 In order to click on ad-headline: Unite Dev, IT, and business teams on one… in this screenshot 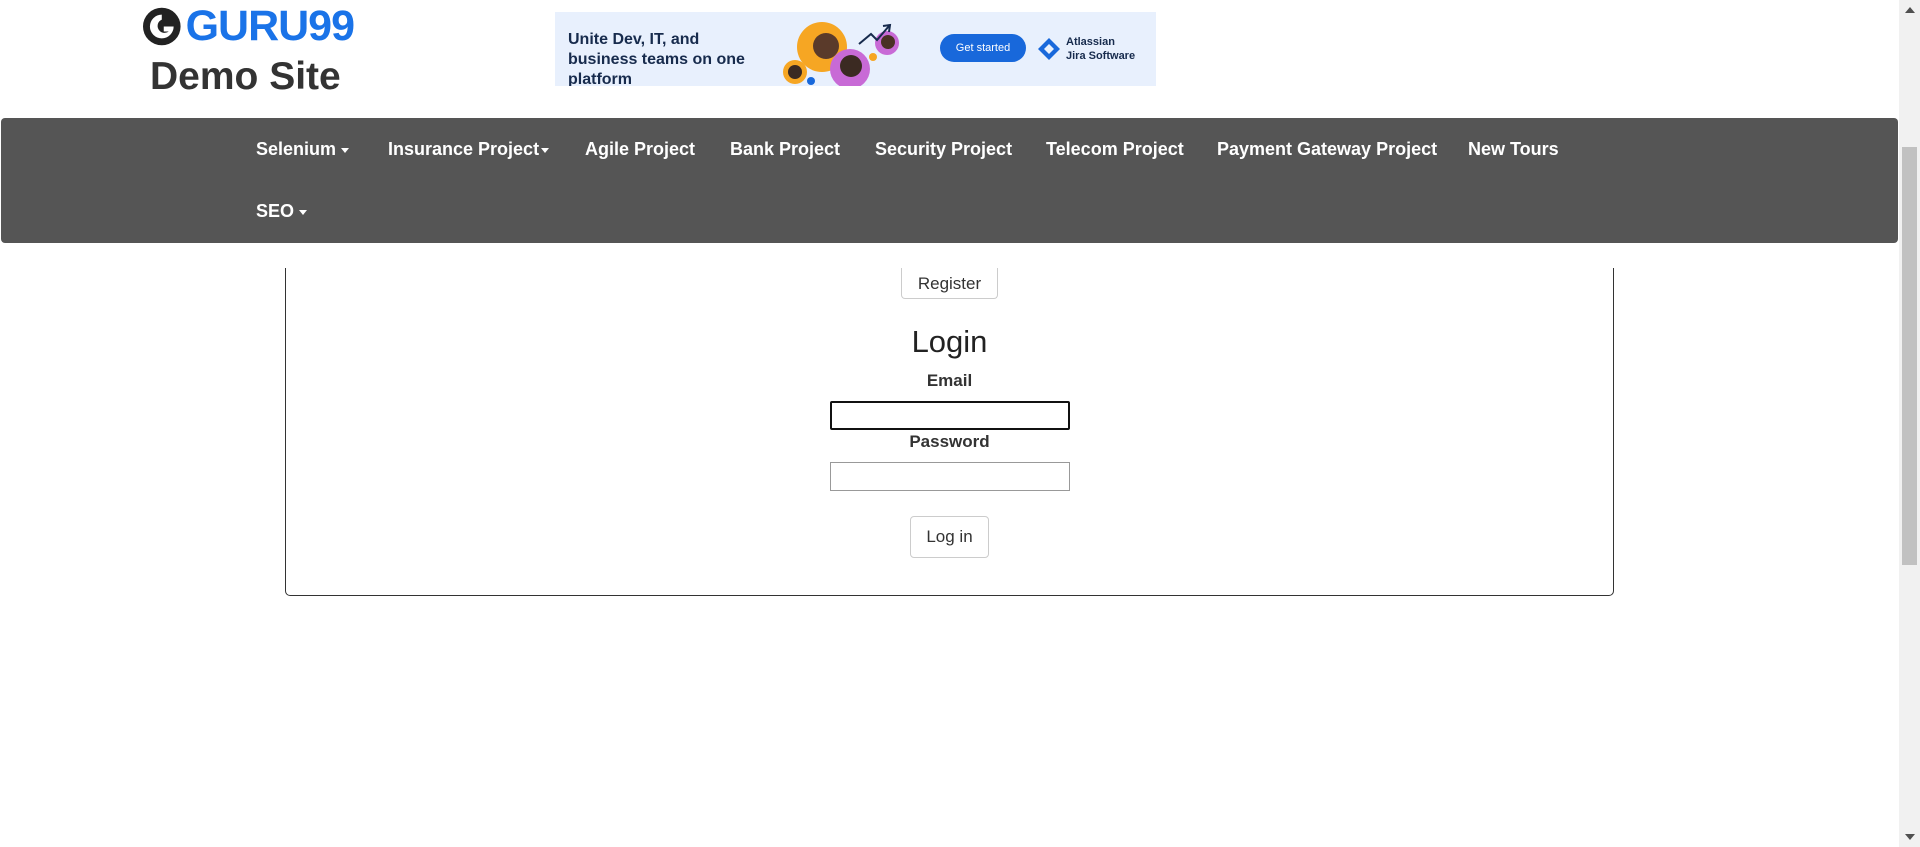, I will do `click(656, 58)`.